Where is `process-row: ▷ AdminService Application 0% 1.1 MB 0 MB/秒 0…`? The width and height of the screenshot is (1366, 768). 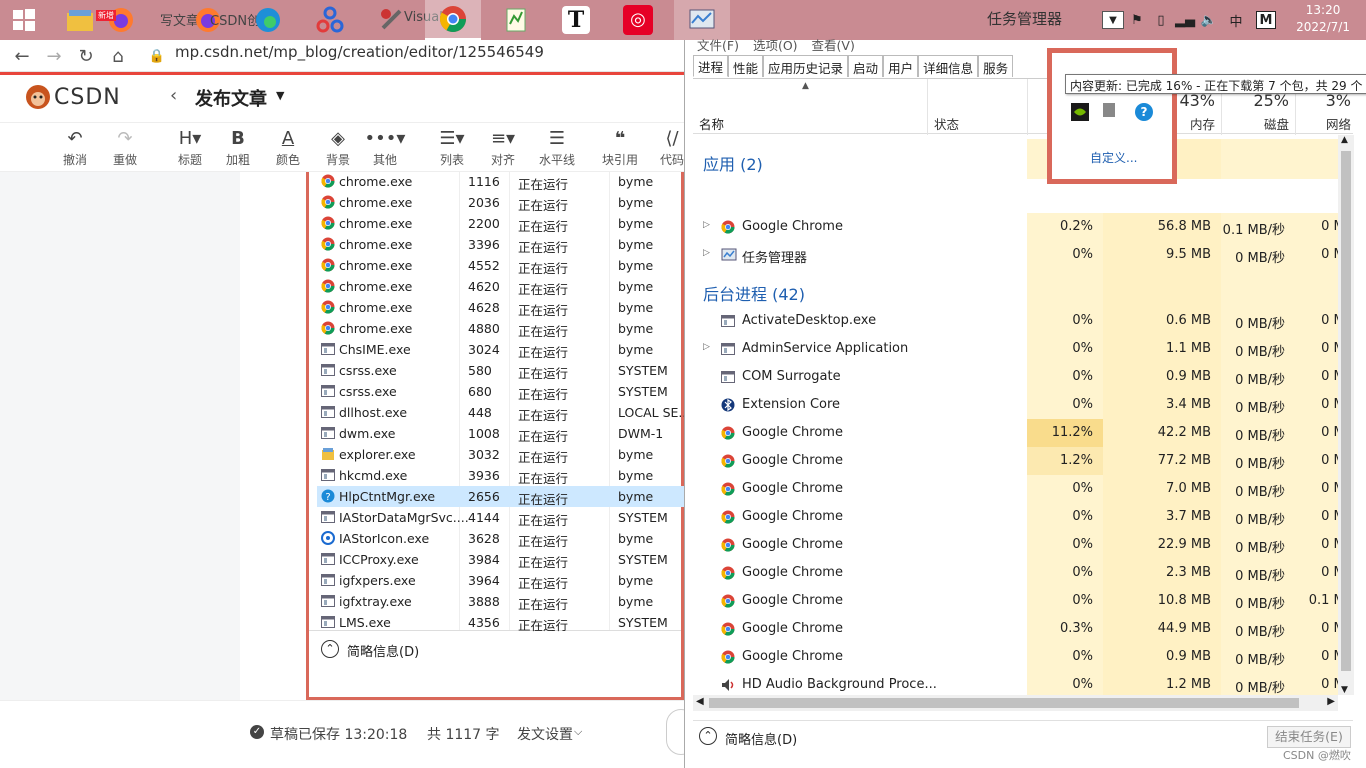
process-row: ▷ AdminService Application 0% 1.1 MB 0 MB/秒 0… is located at coordinates (1023, 349).